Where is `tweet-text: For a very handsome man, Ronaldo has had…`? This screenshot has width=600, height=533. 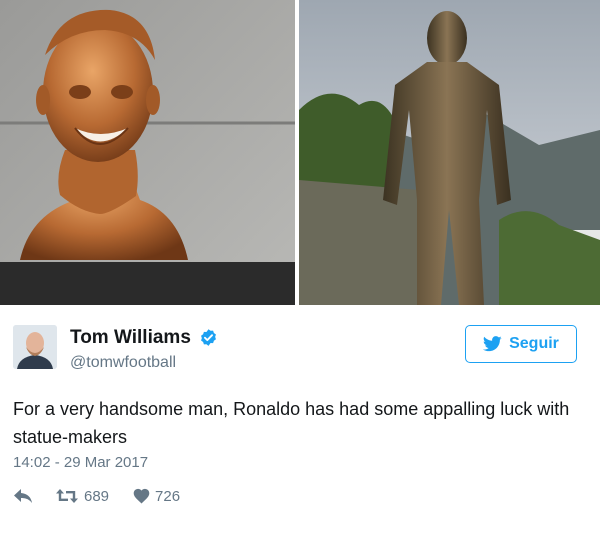 tweet-text: For a very handsome man, Ronaldo has had… is located at coordinates (291, 423).